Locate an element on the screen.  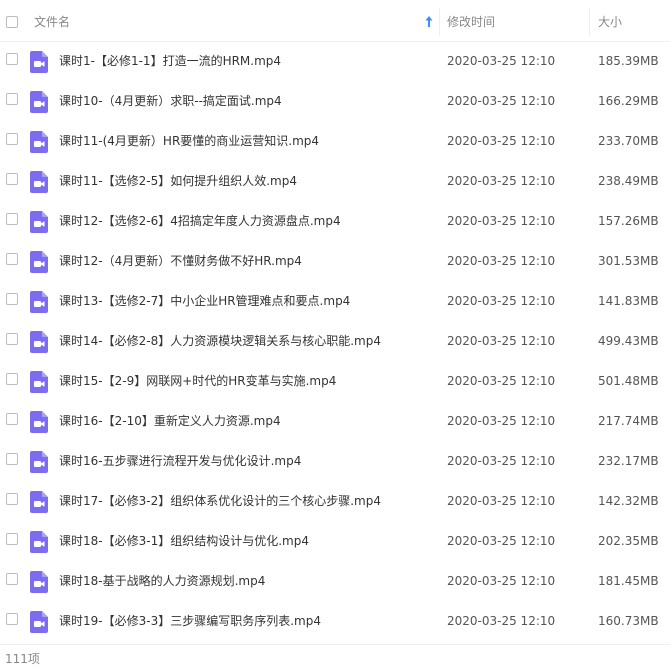
file-name: 课时17-【必修3-2】组织体系优化设计的三个核心步骤.mp4 is located at coordinates (220, 501).